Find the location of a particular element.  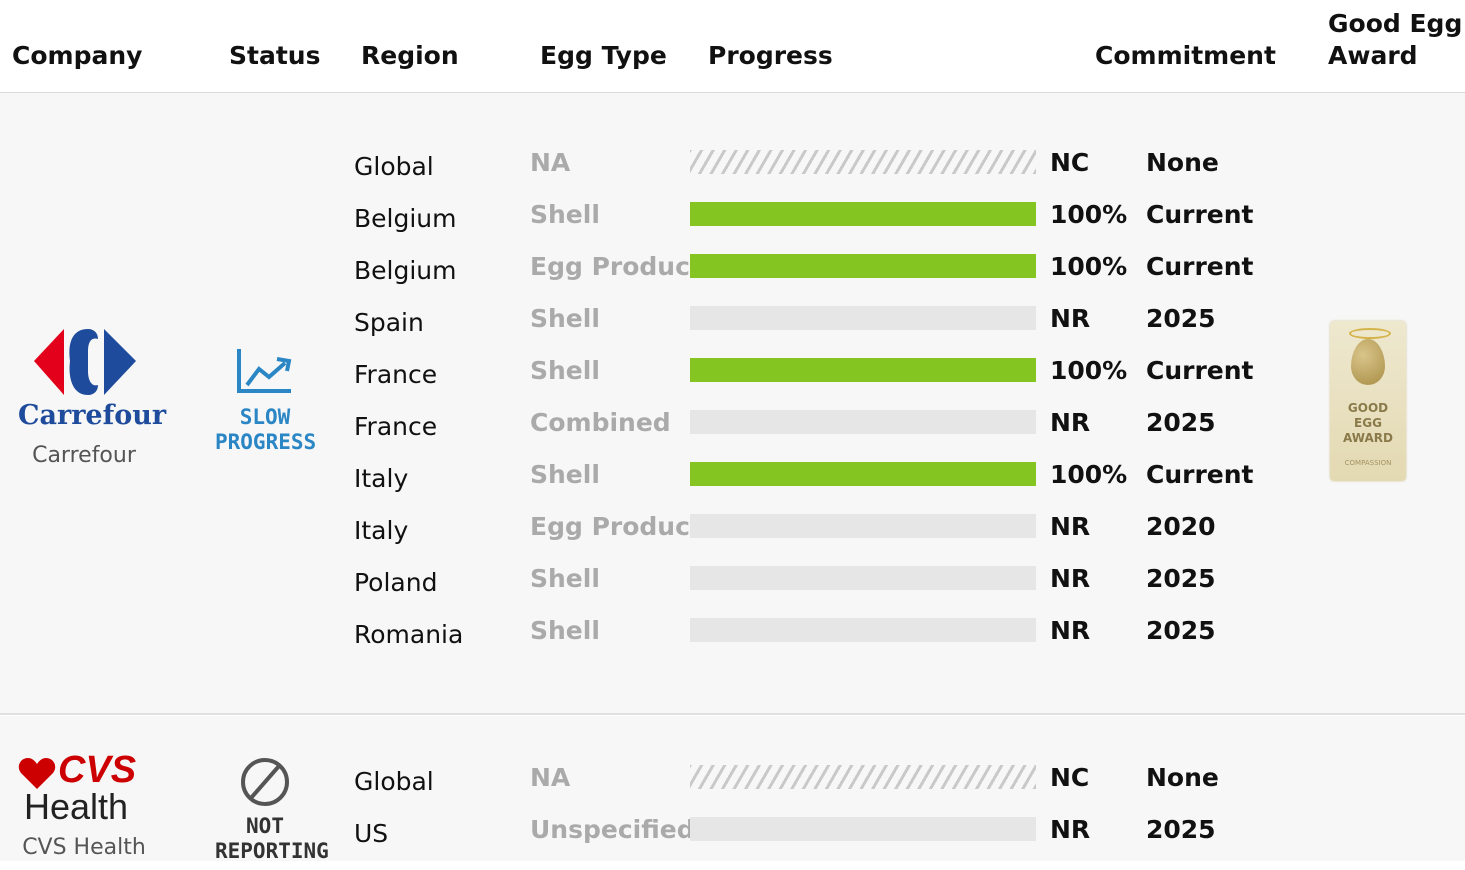

good-egg-award-badge: GOOD EGG AWARD COMPASSION is located at coordinates (1368, 401).